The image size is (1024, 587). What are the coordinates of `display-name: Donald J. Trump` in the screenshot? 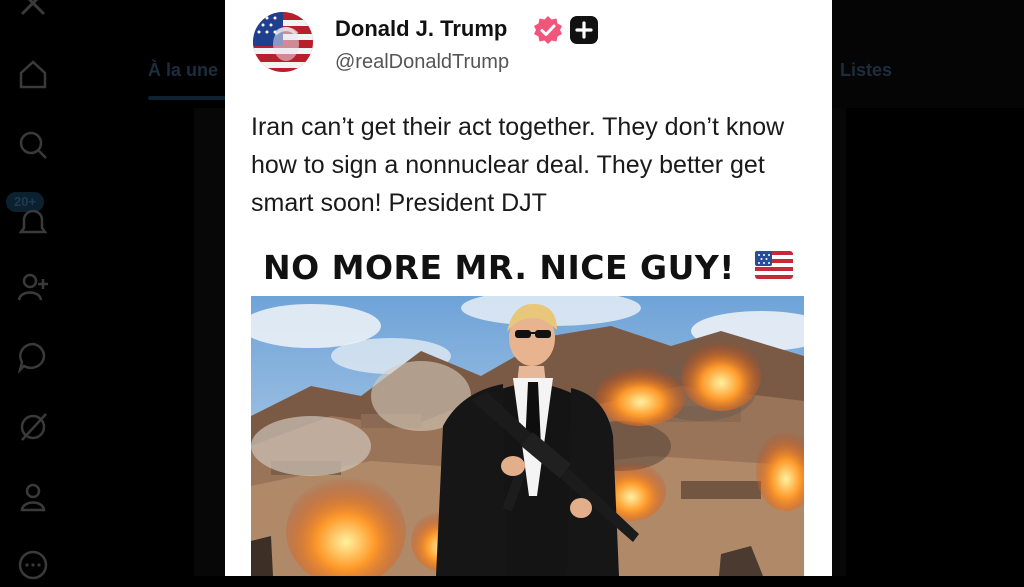 It's located at (421, 29).